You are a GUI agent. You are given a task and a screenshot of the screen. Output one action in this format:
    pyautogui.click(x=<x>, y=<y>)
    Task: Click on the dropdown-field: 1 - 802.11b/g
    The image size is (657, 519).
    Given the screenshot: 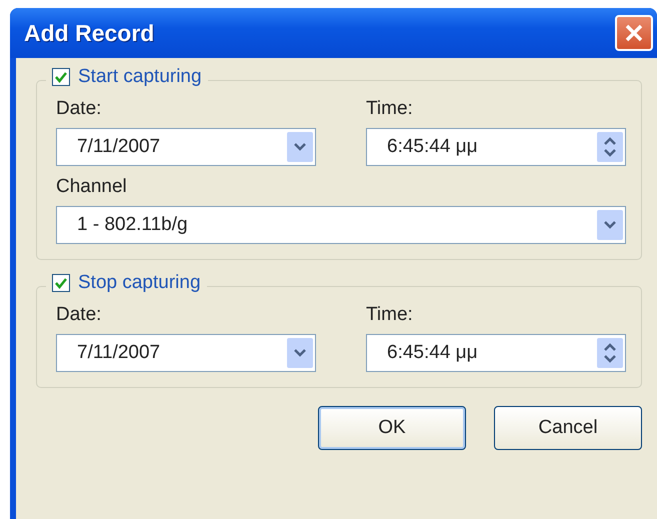 What is the action you would take?
    pyautogui.click(x=341, y=225)
    